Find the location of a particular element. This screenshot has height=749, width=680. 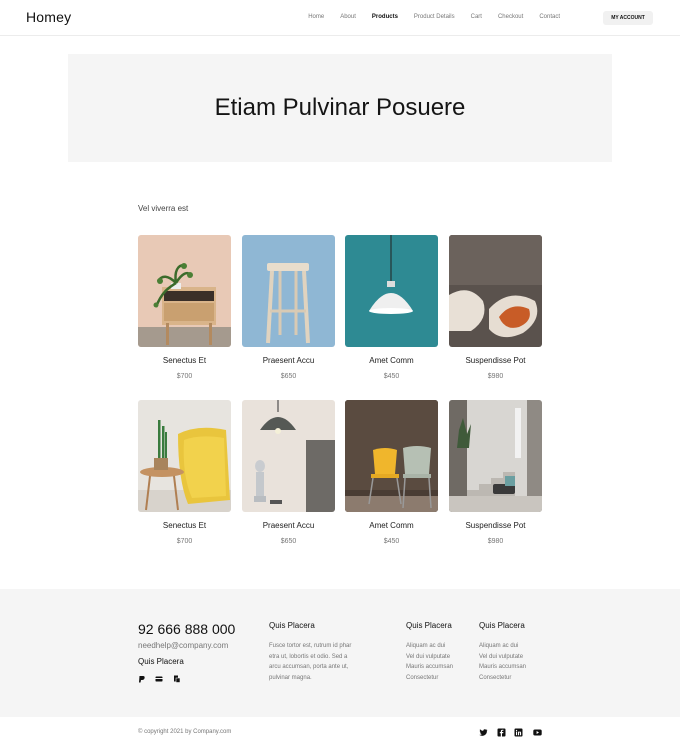

page-title: Etiam Pulvinar Posuere is located at coordinates (340, 107).